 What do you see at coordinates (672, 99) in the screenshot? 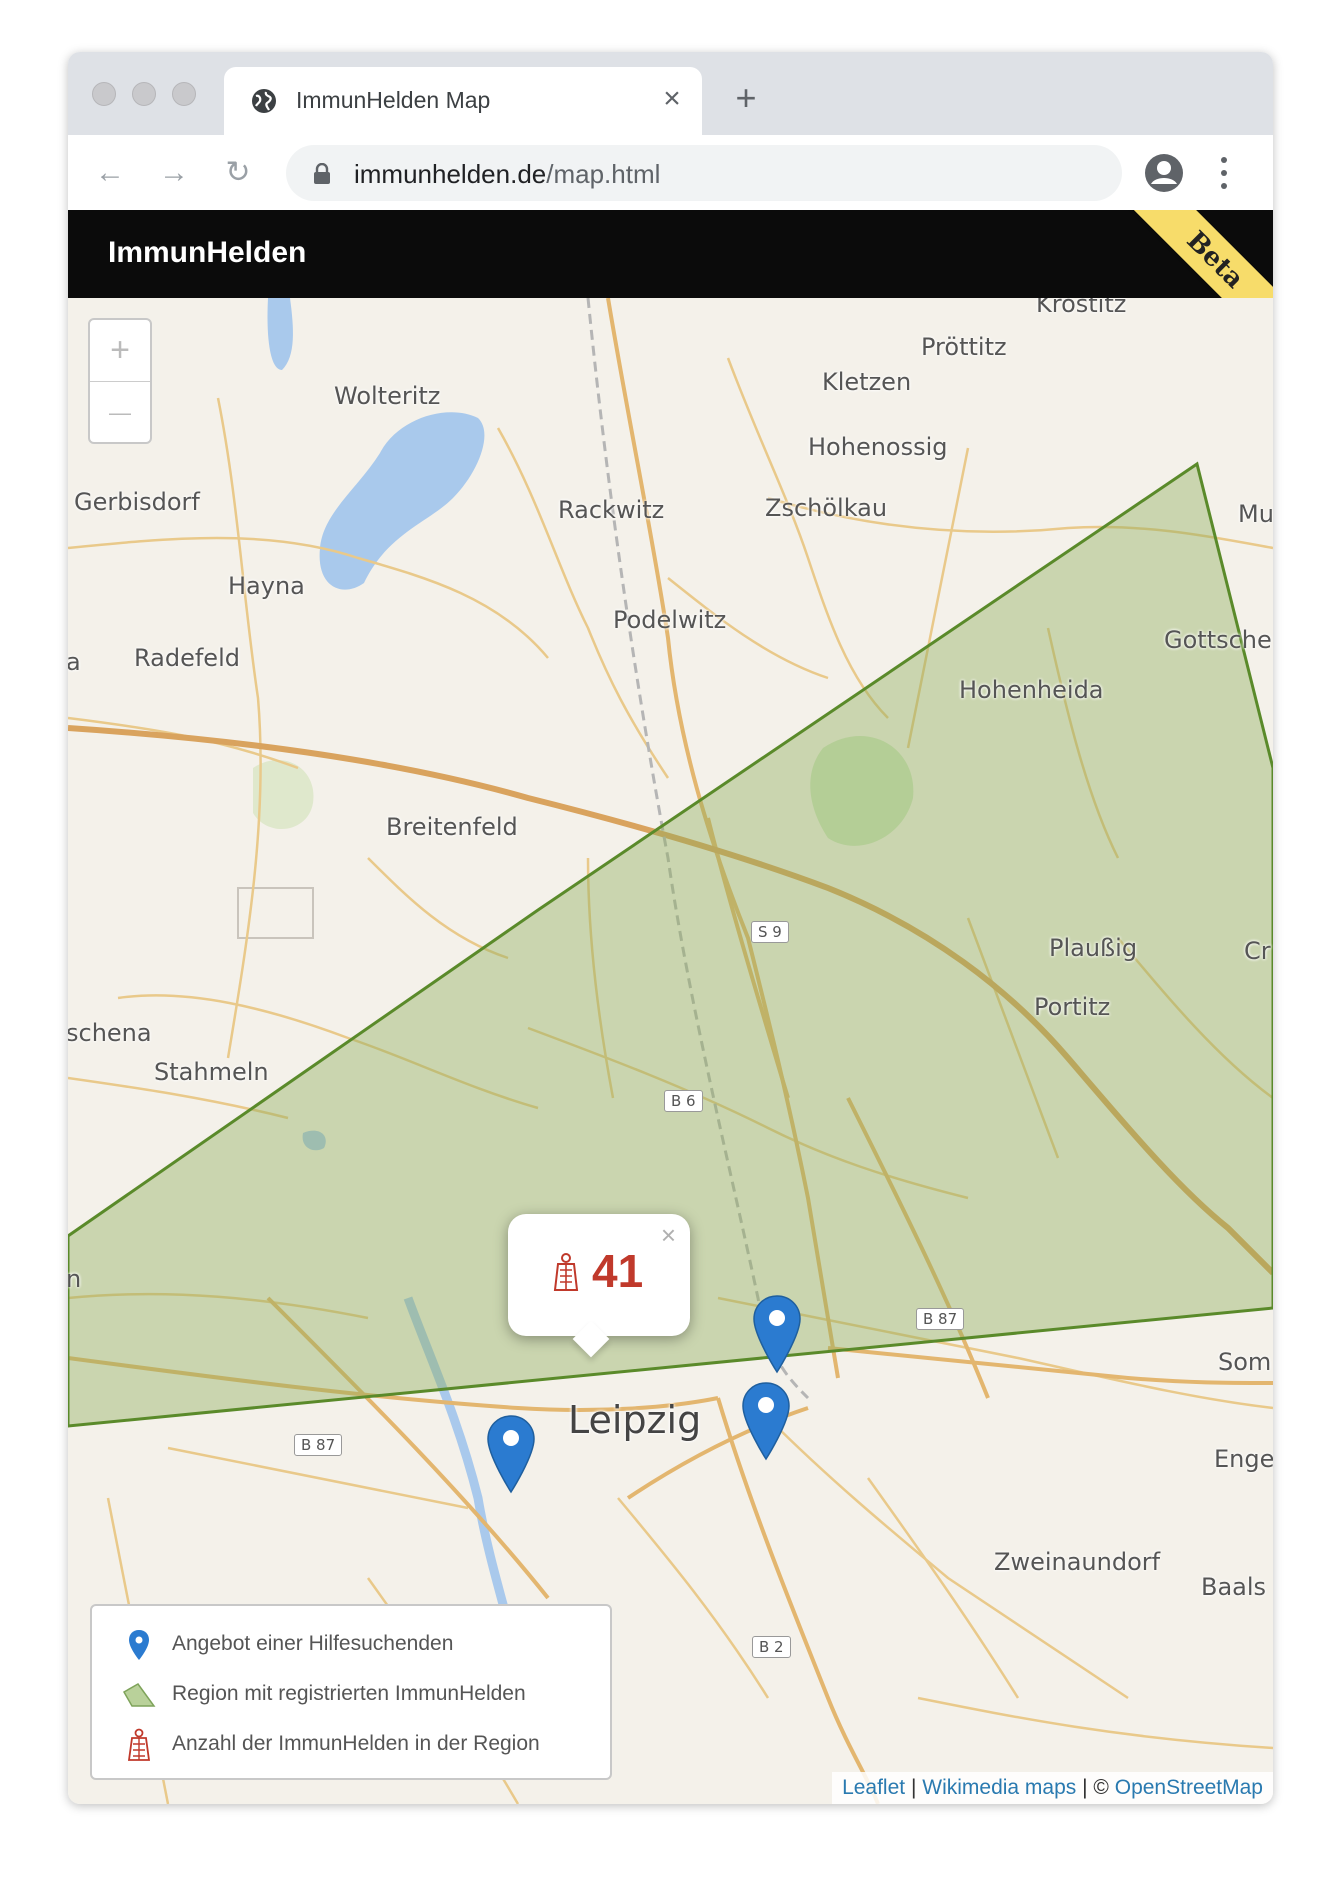
I see `tab-close-button: ×` at bounding box center [672, 99].